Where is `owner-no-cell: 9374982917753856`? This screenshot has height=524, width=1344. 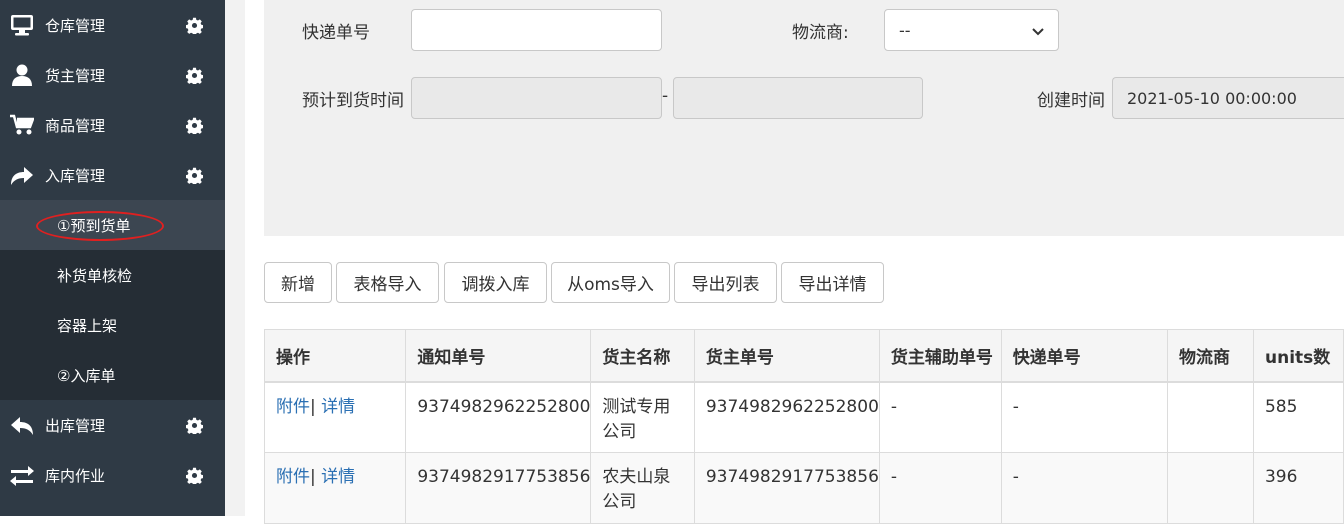 owner-no-cell: 9374982917753856 is located at coordinates (786, 488).